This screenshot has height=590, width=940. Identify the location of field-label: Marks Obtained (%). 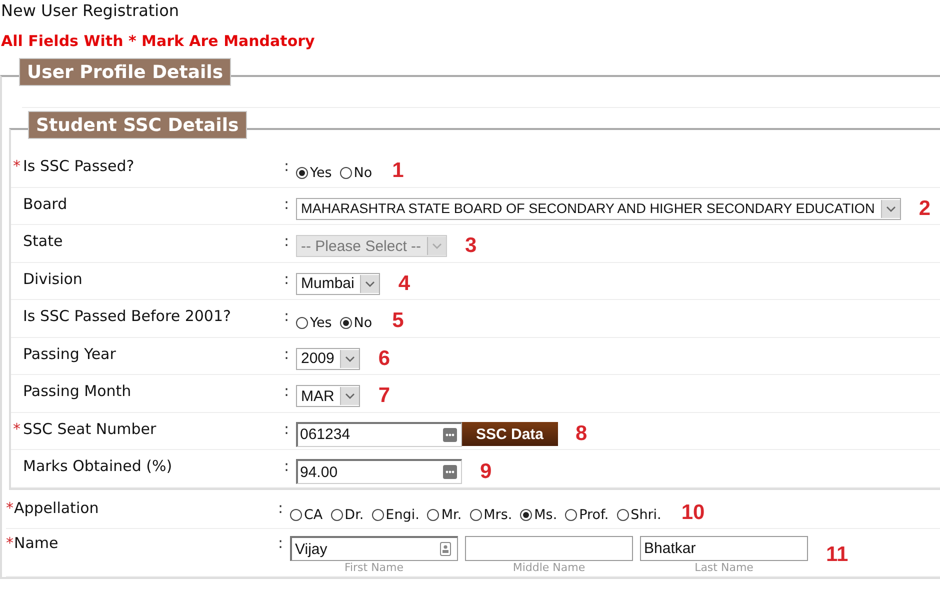
(98, 466).